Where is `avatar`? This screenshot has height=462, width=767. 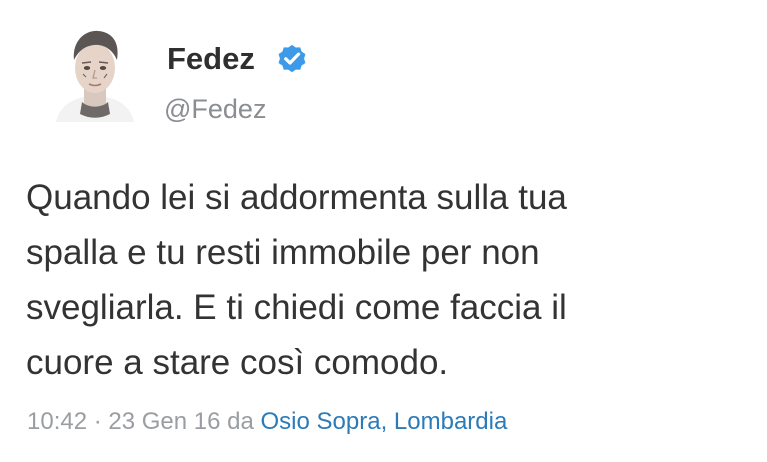
avatar is located at coordinates (95, 72).